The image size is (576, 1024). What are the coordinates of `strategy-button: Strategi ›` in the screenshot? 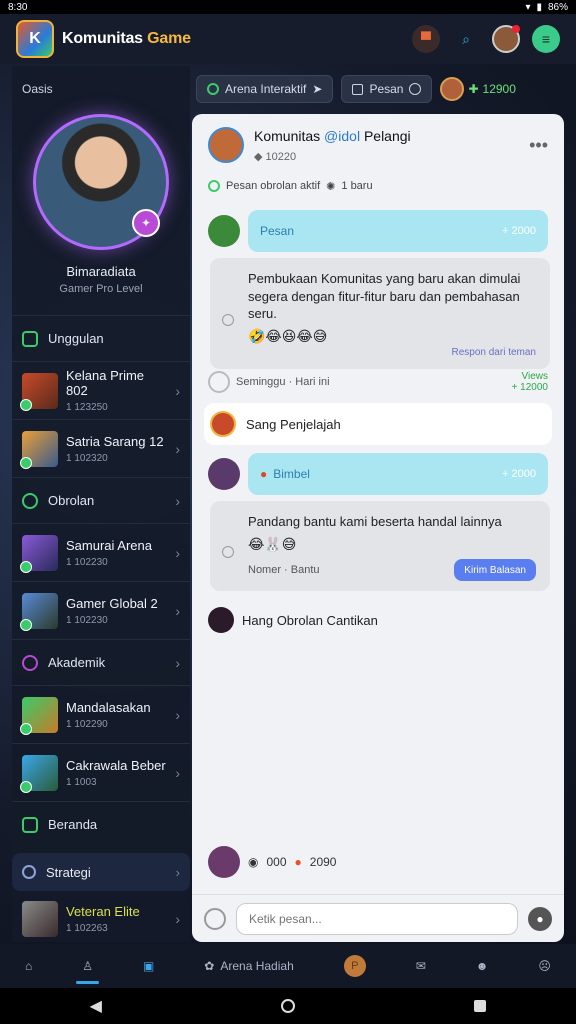 It's located at (101, 872).